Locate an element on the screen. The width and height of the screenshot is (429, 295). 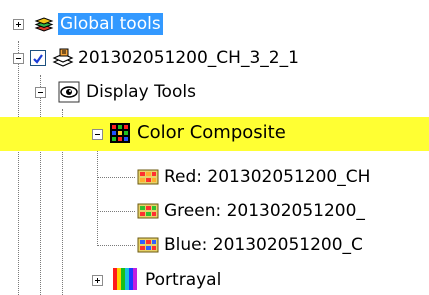
tree-item-display-tools: Display Tools is located at coordinates (214, 92).